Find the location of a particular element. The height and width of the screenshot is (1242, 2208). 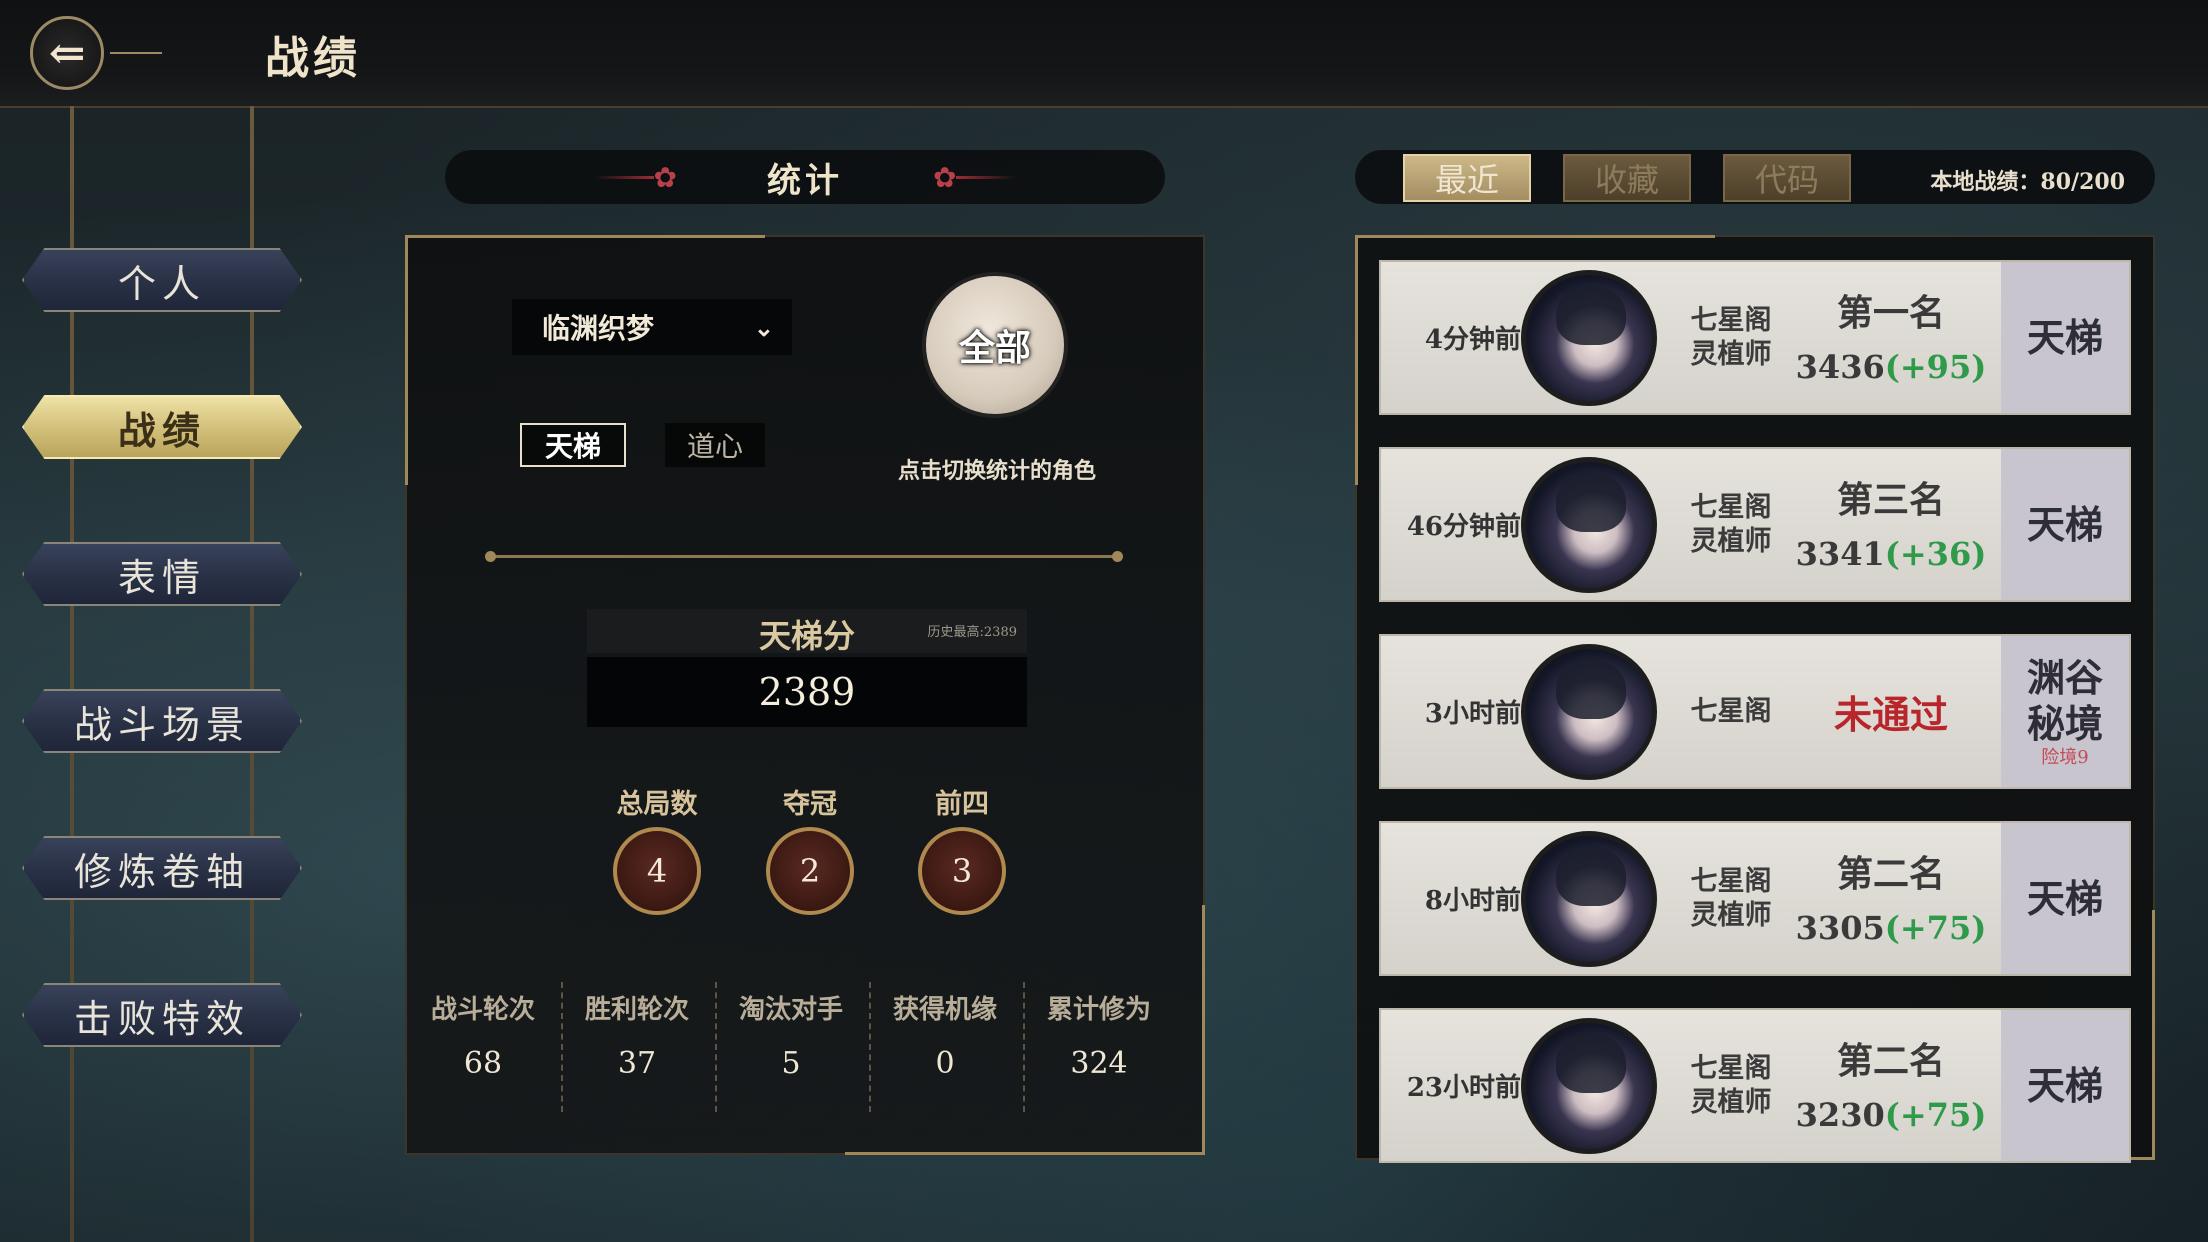

back-arrow-icon: ⇐ is located at coordinates (67, 53).